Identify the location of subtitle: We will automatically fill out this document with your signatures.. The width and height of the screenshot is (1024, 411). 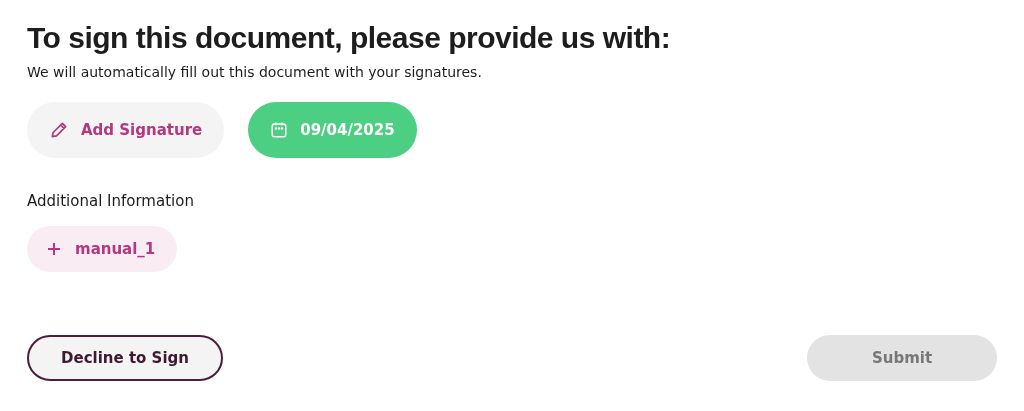
(255, 72).